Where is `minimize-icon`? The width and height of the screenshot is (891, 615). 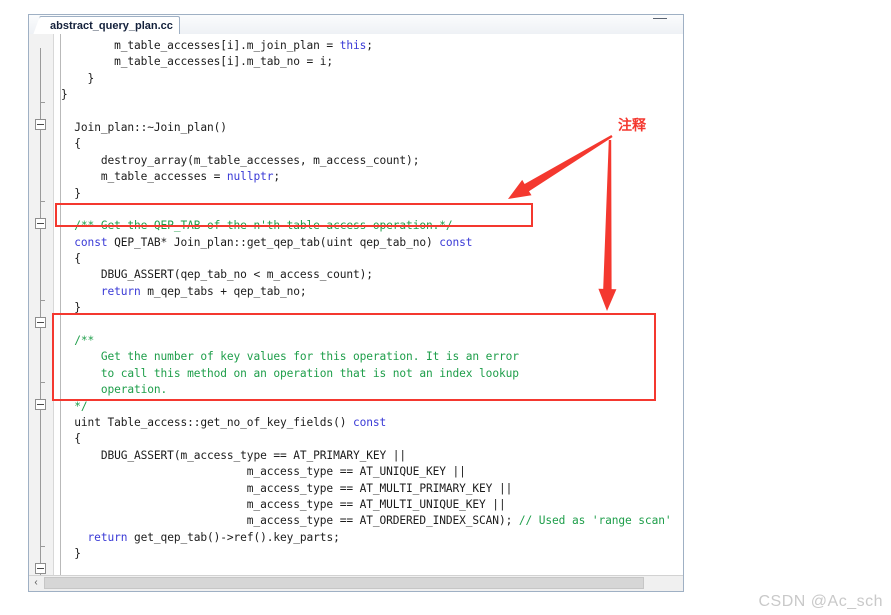
minimize-icon is located at coordinates (660, 18).